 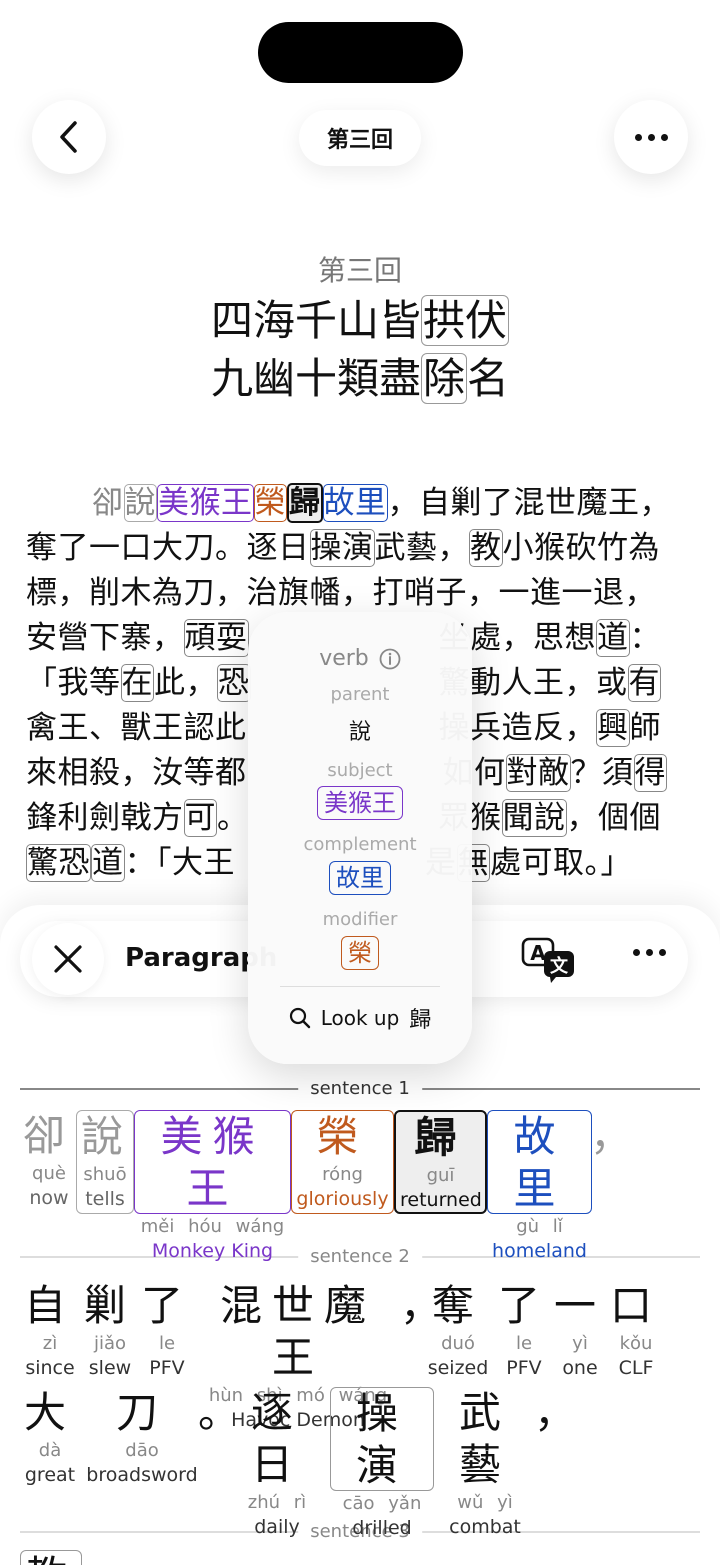 What do you see at coordinates (360, 730) in the screenshot?
I see `parent-value: 說` at bounding box center [360, 730].